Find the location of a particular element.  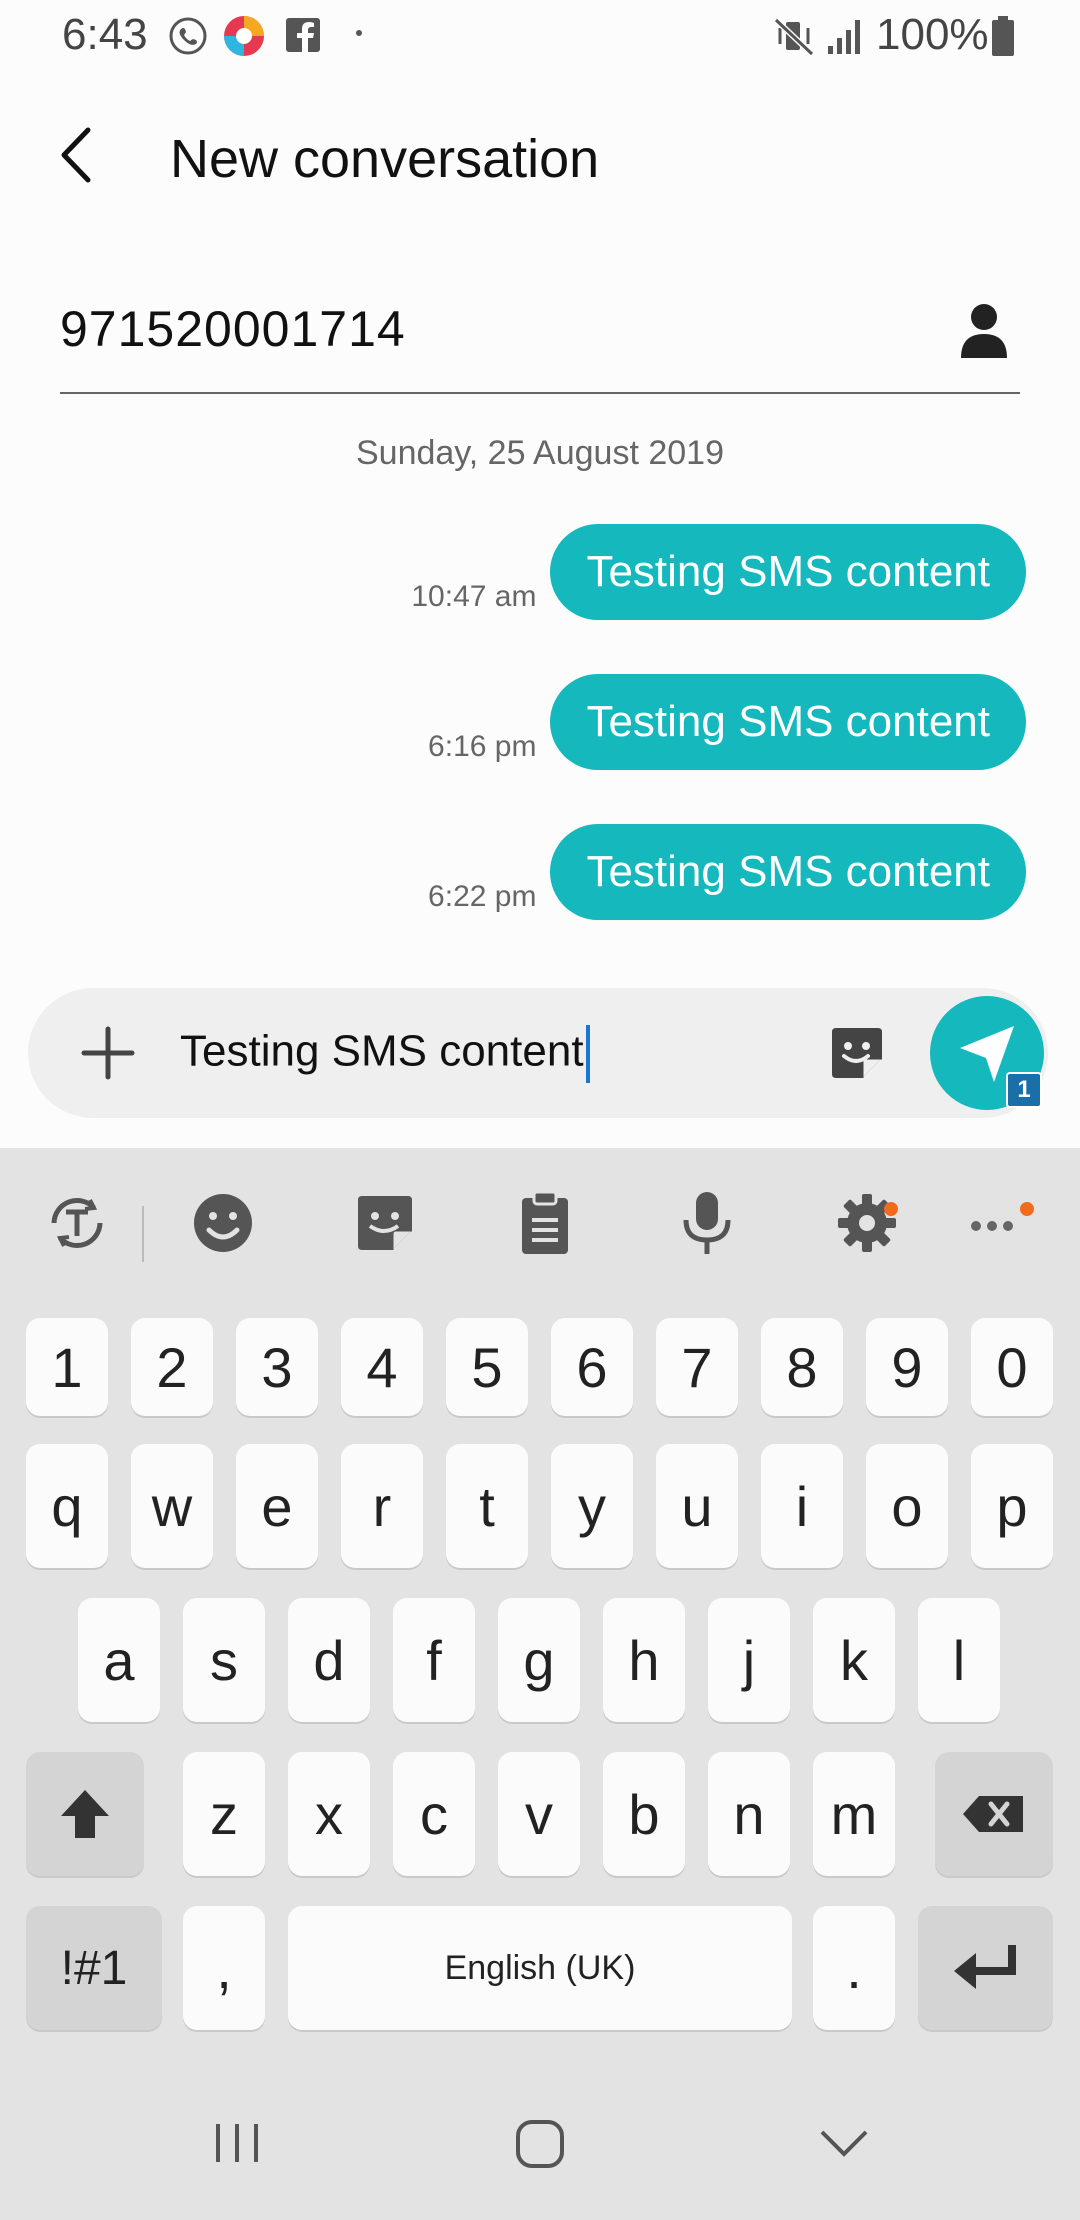

system-navigation-bar is located at coordinates (540, 2139).